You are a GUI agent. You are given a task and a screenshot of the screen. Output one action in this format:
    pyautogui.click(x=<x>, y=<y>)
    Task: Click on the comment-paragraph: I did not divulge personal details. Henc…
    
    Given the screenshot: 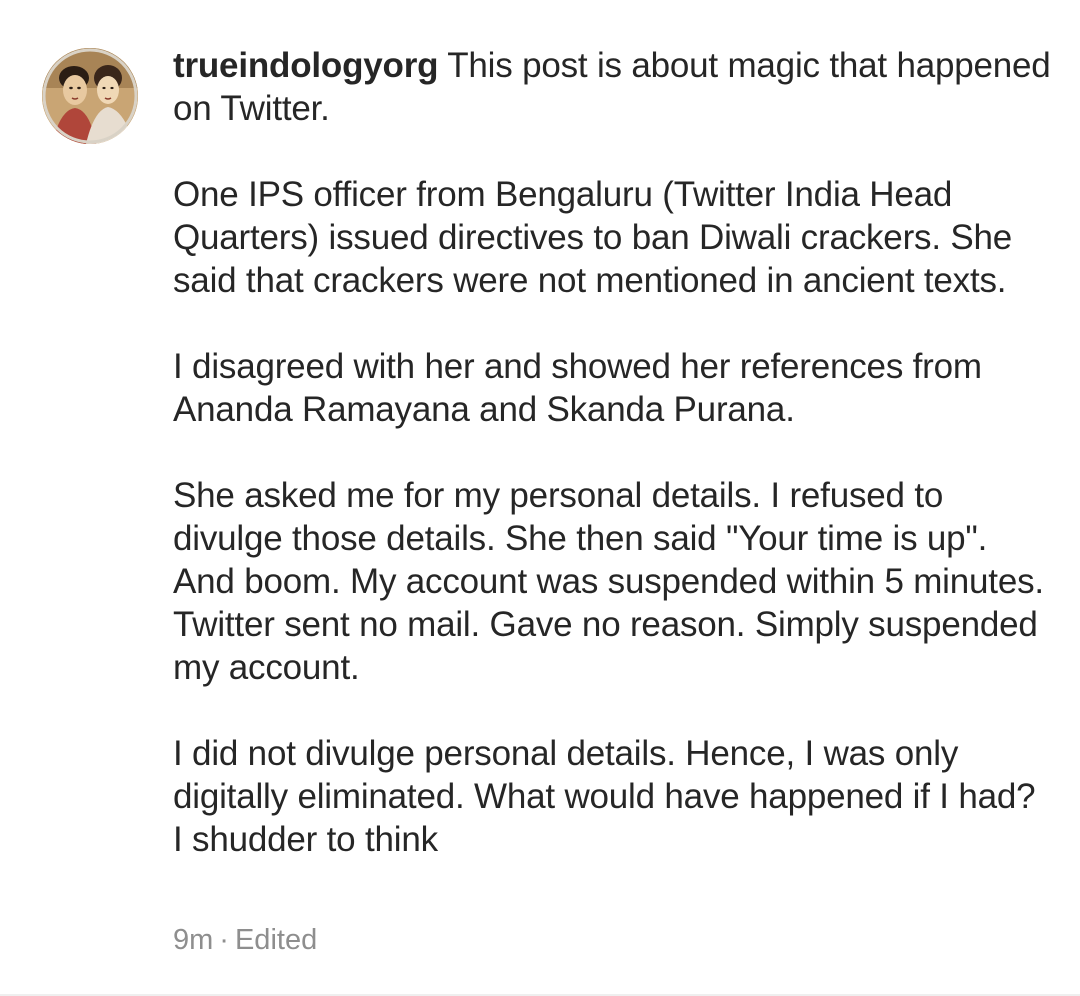 What is the action you would take?
    pyautogui.click(x=604, y=796)
    